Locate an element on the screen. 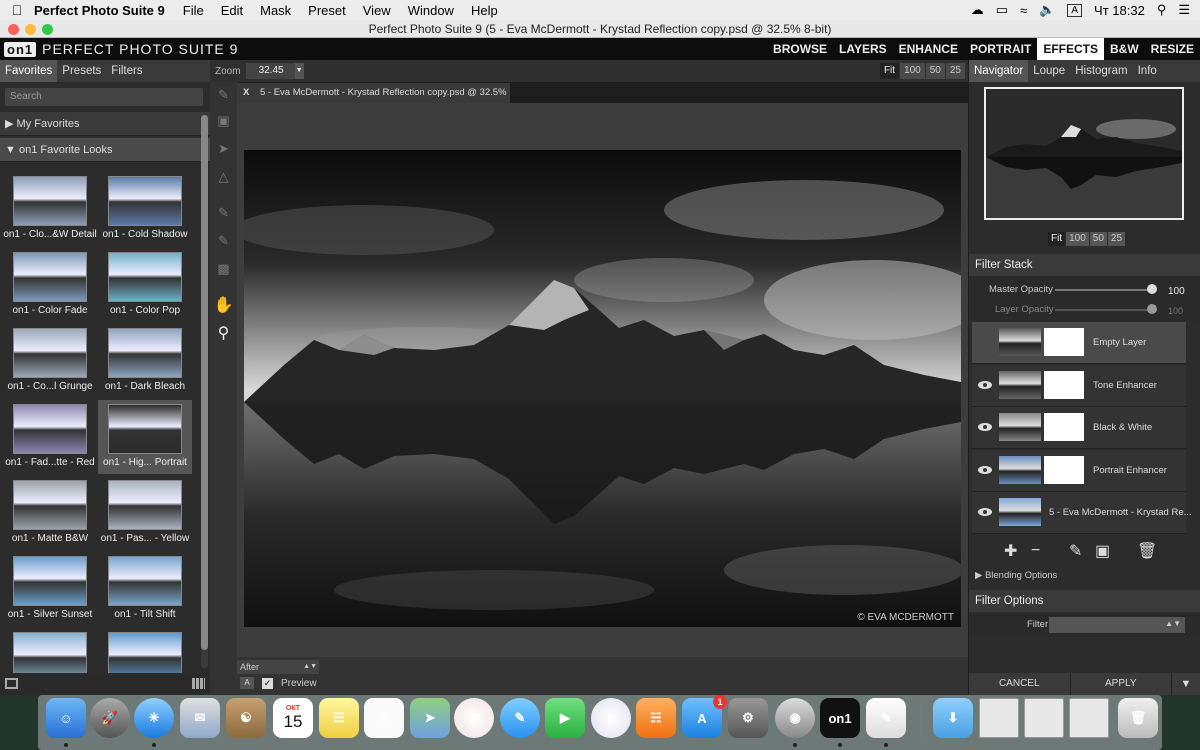 The width and height of the screenshot is (1200, 750). menu-edit: Edit is located at coordinates (232, 10).